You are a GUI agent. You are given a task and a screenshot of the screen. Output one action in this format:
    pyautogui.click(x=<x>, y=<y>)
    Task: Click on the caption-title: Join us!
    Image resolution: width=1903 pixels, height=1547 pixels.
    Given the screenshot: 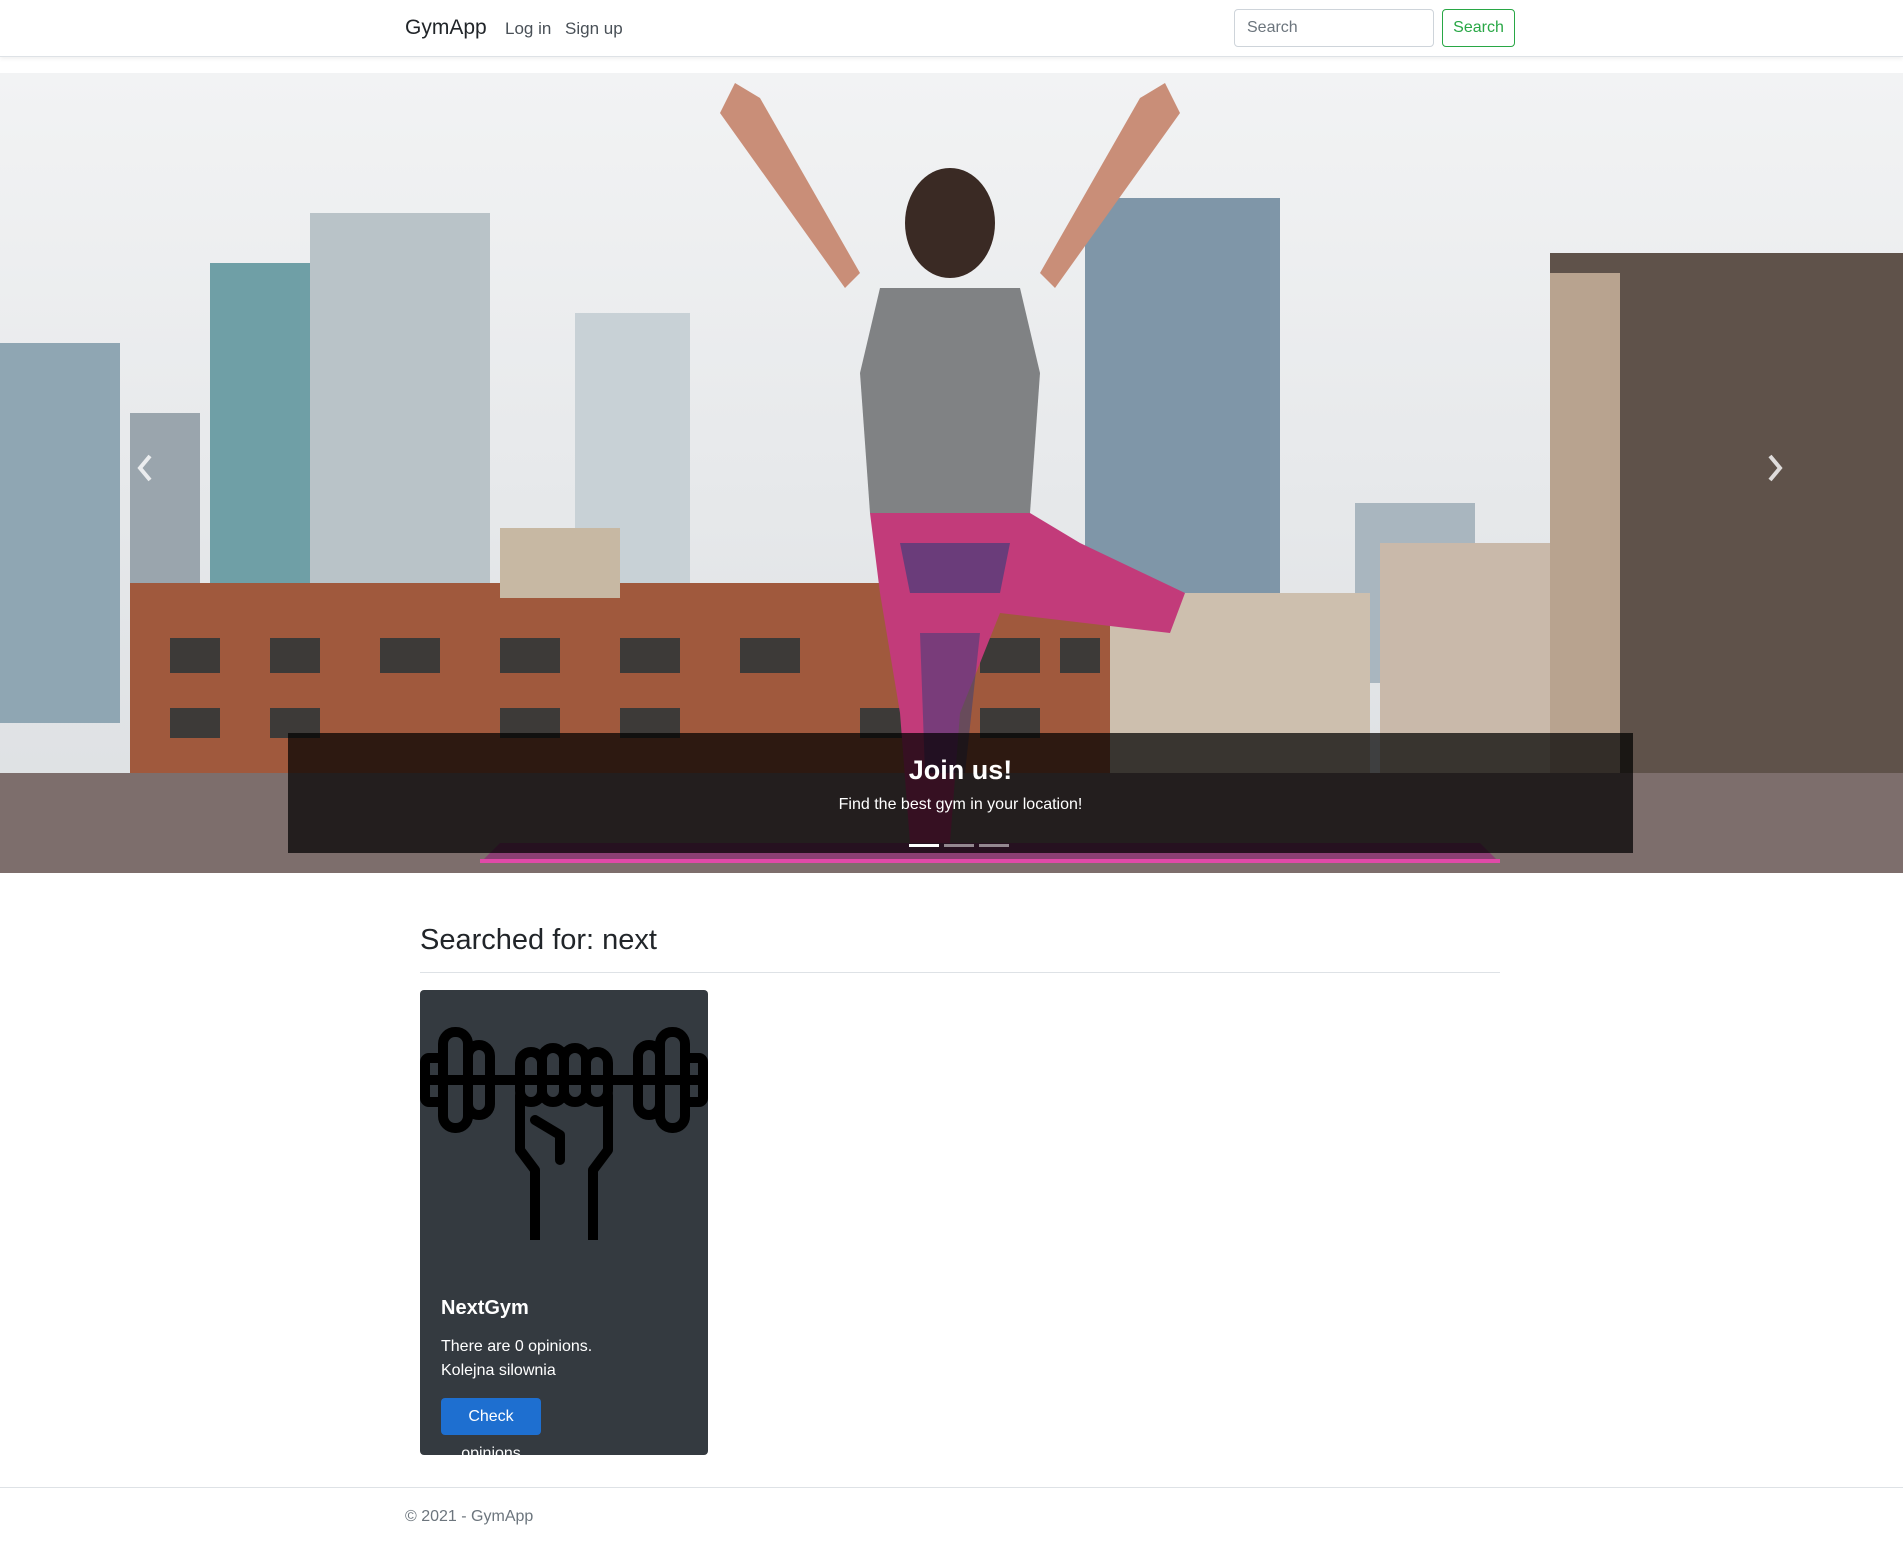 What is the action you would take?
    pyautogui.click(x=960, y=770)
    